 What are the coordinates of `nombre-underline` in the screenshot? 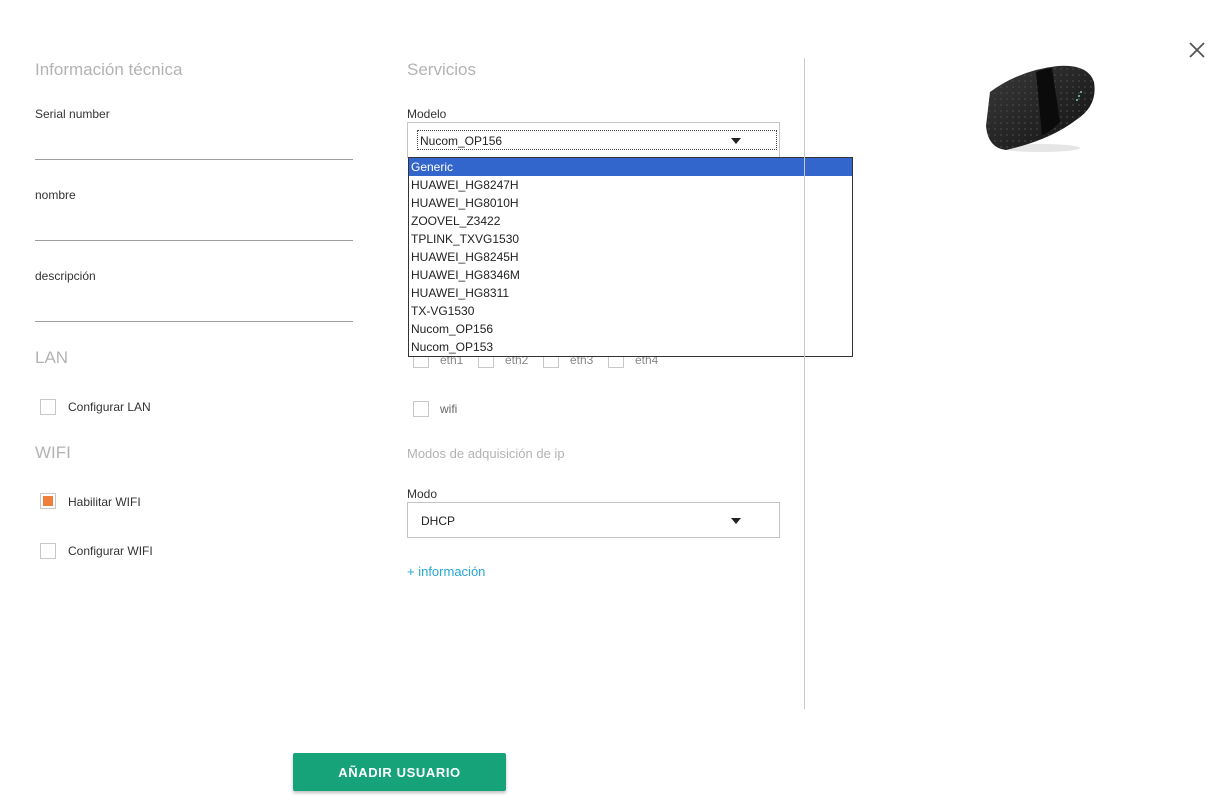 It's located at (194, 240).